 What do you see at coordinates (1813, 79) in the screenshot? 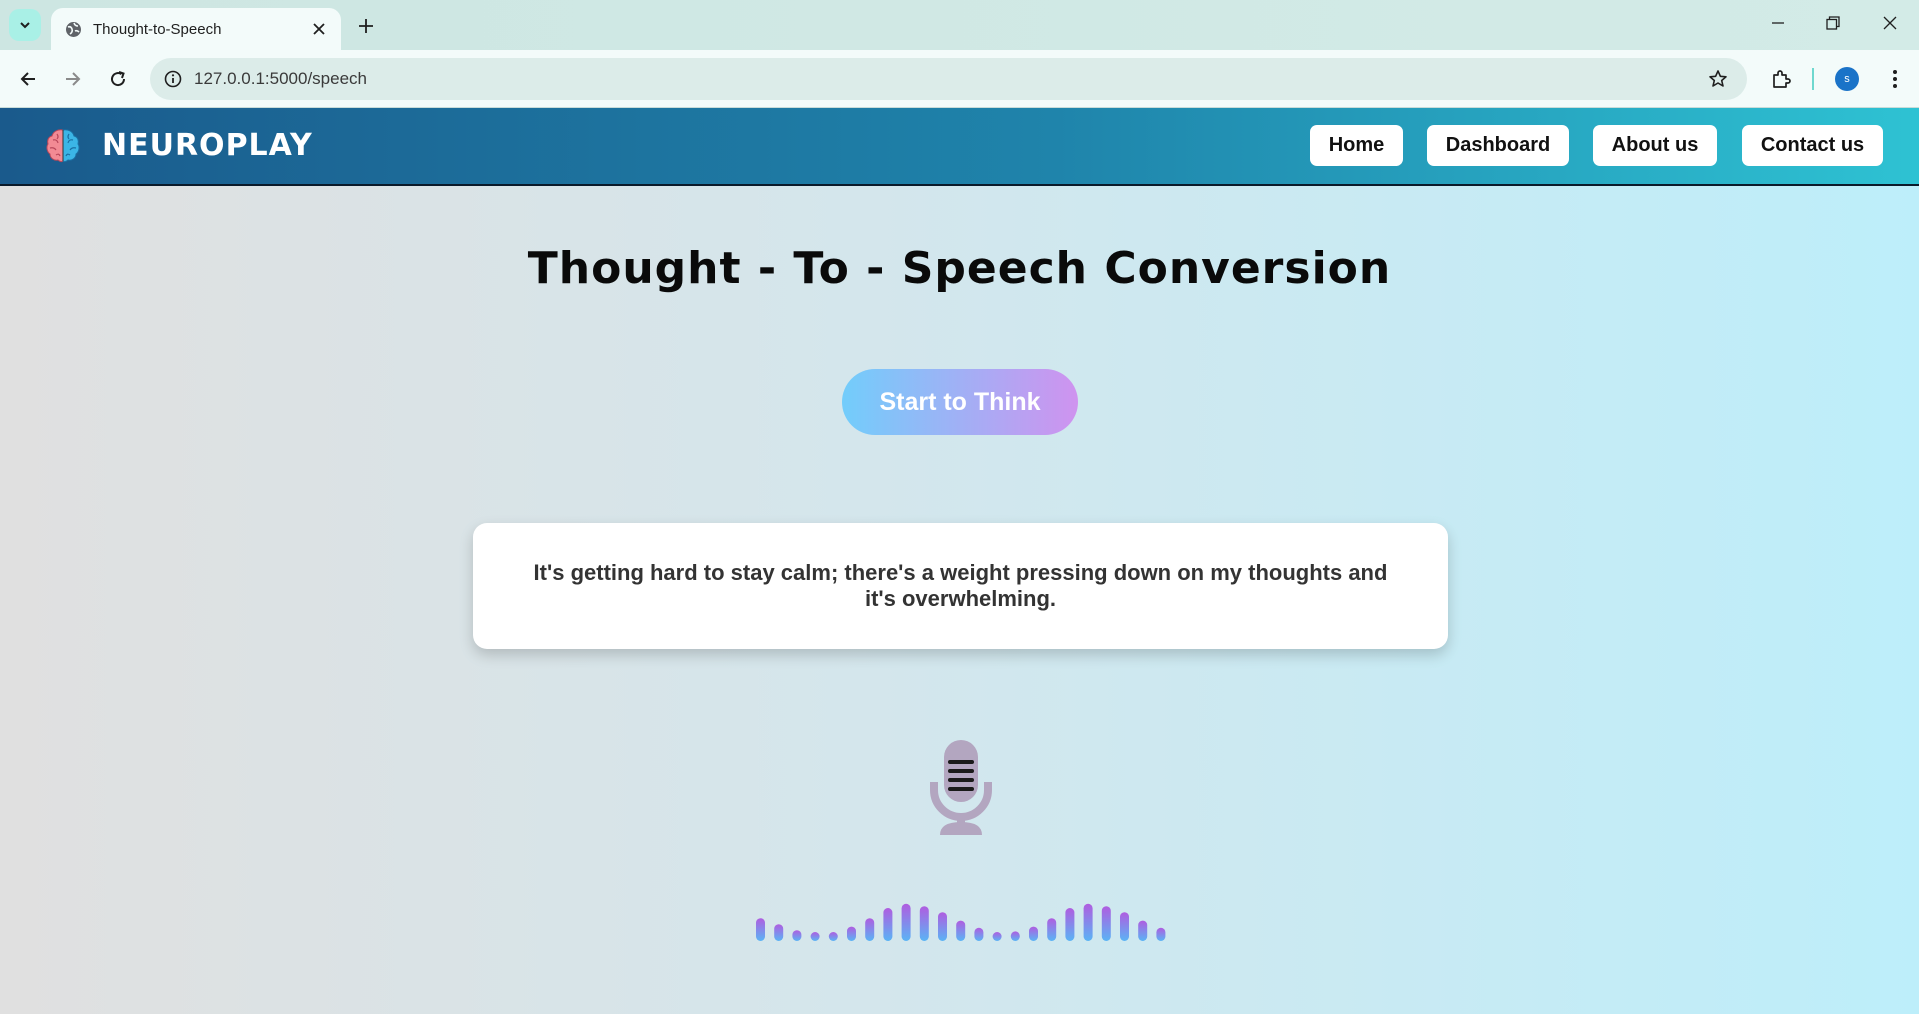
I see `toolbar-separator` at bounding box center [1813, 79].